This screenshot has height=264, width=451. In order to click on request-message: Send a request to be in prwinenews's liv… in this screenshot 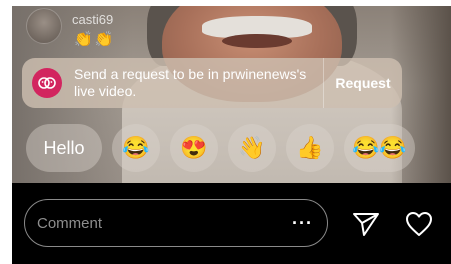, I will do `click(190, 82)`.